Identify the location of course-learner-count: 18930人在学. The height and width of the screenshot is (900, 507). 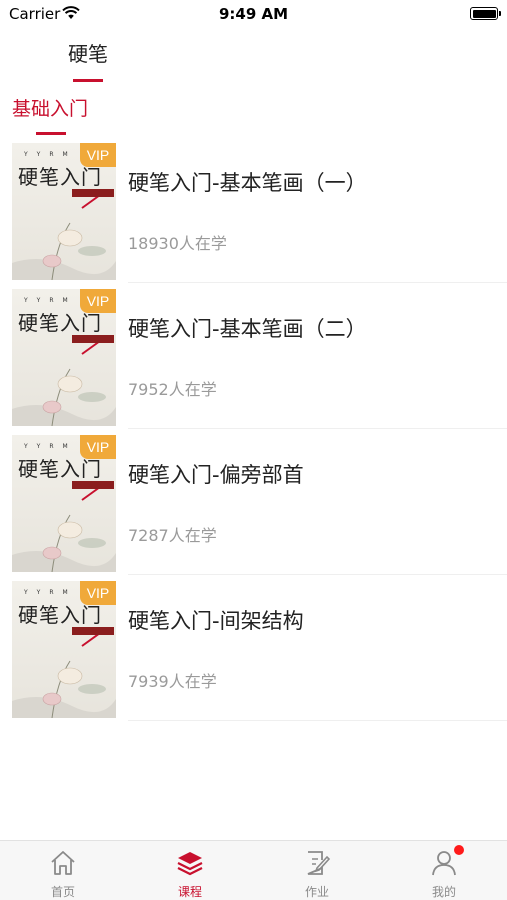
(177, 243).